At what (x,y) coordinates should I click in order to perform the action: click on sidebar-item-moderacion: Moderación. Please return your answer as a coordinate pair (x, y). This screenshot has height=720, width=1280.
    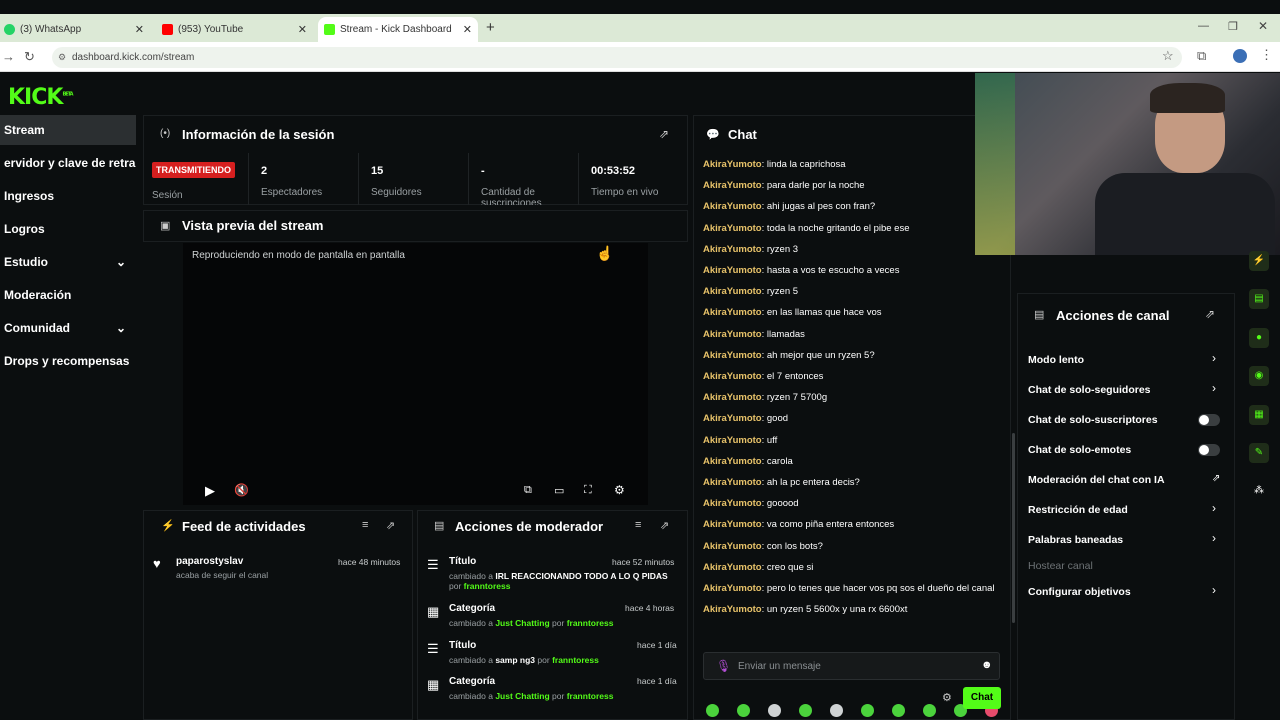
    Looking at the image, I should click on (68, 295).